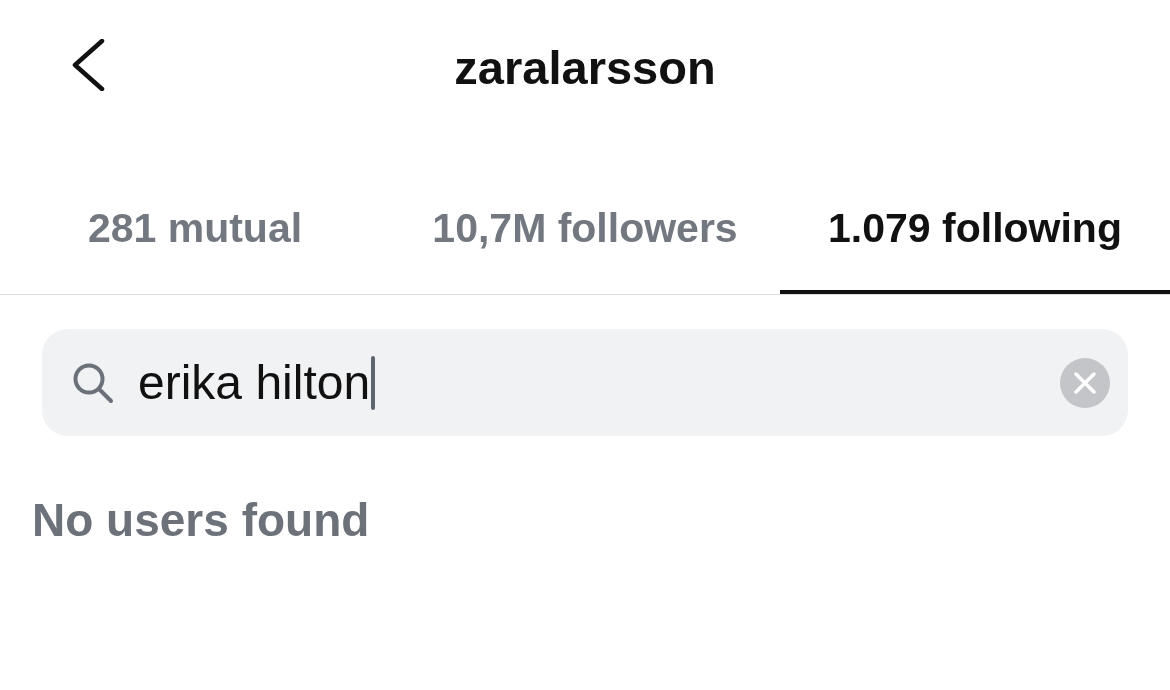  I want to click on tab: 1.079 following, so click(975, 232).